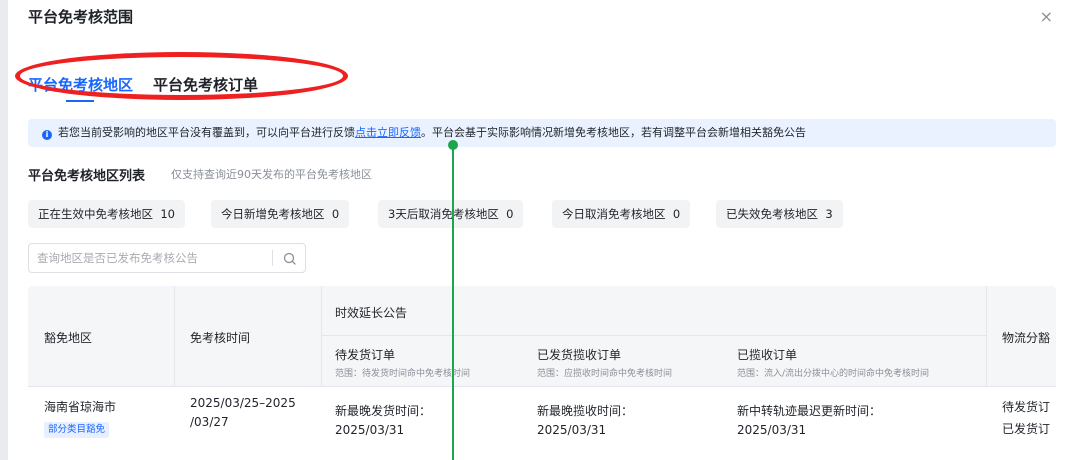  What do you see at coordinates (220, 338) in the screenshot?
I see `header-exempt-time: 免考核时间` at bounding box center [220, 338].